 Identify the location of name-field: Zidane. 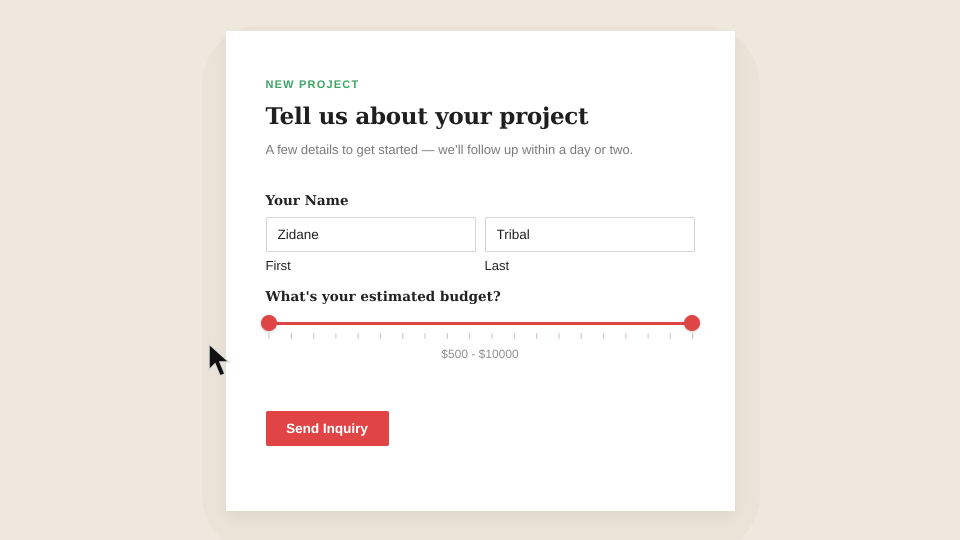
(371, 234).